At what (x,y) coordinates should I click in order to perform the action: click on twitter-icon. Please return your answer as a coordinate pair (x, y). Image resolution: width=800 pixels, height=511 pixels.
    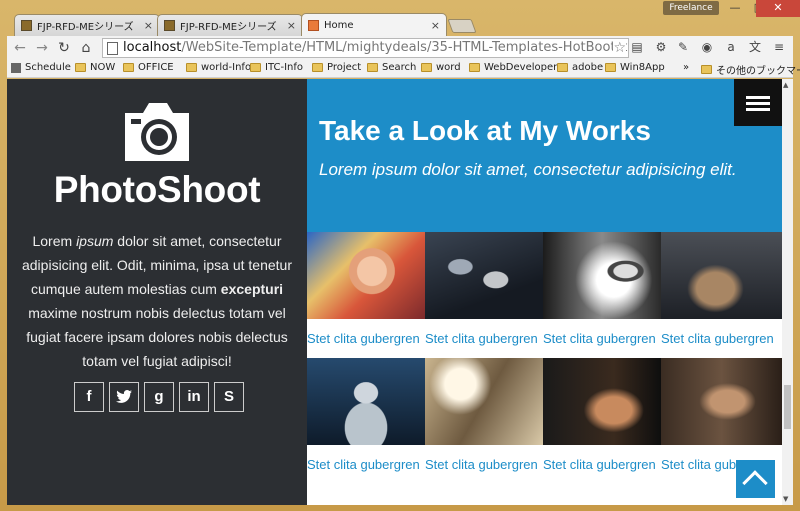
    Looking at the image, I should click on (124, 397).